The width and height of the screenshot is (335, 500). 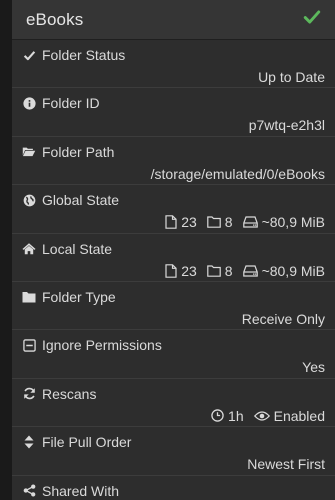 What do you see at coordinates (29, 442) in the screenshot?
I see `sort-icon` at bounding box center [29, 442].